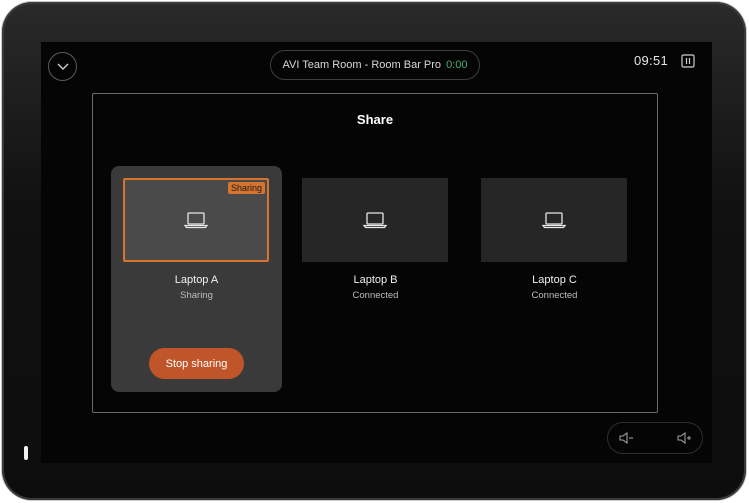 The width and height of the screenshot is (749, 503). I want to click on source-name: Laptop C, so click(554, 280).